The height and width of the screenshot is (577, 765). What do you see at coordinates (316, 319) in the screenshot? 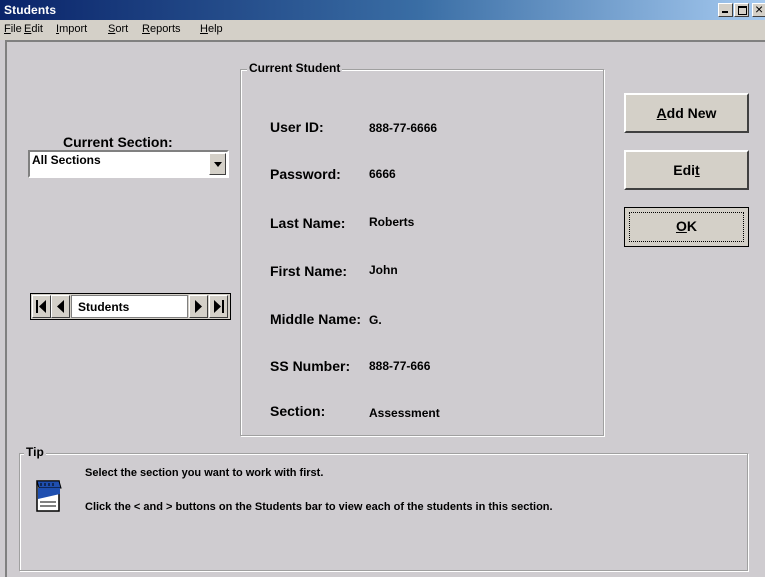
I see `middle-name-label: Middle Name:` at bounding box center [316, 319].